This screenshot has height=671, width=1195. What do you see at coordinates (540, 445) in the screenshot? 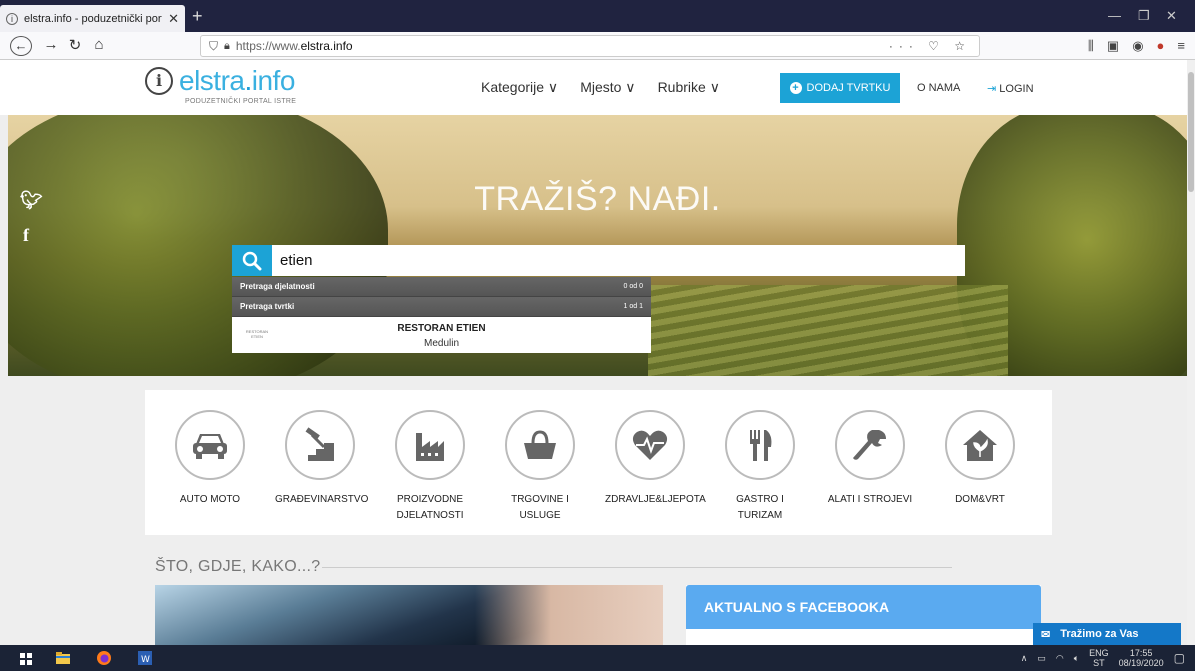
I see `shopping-basket-icon` at bounding box center [540, 445].